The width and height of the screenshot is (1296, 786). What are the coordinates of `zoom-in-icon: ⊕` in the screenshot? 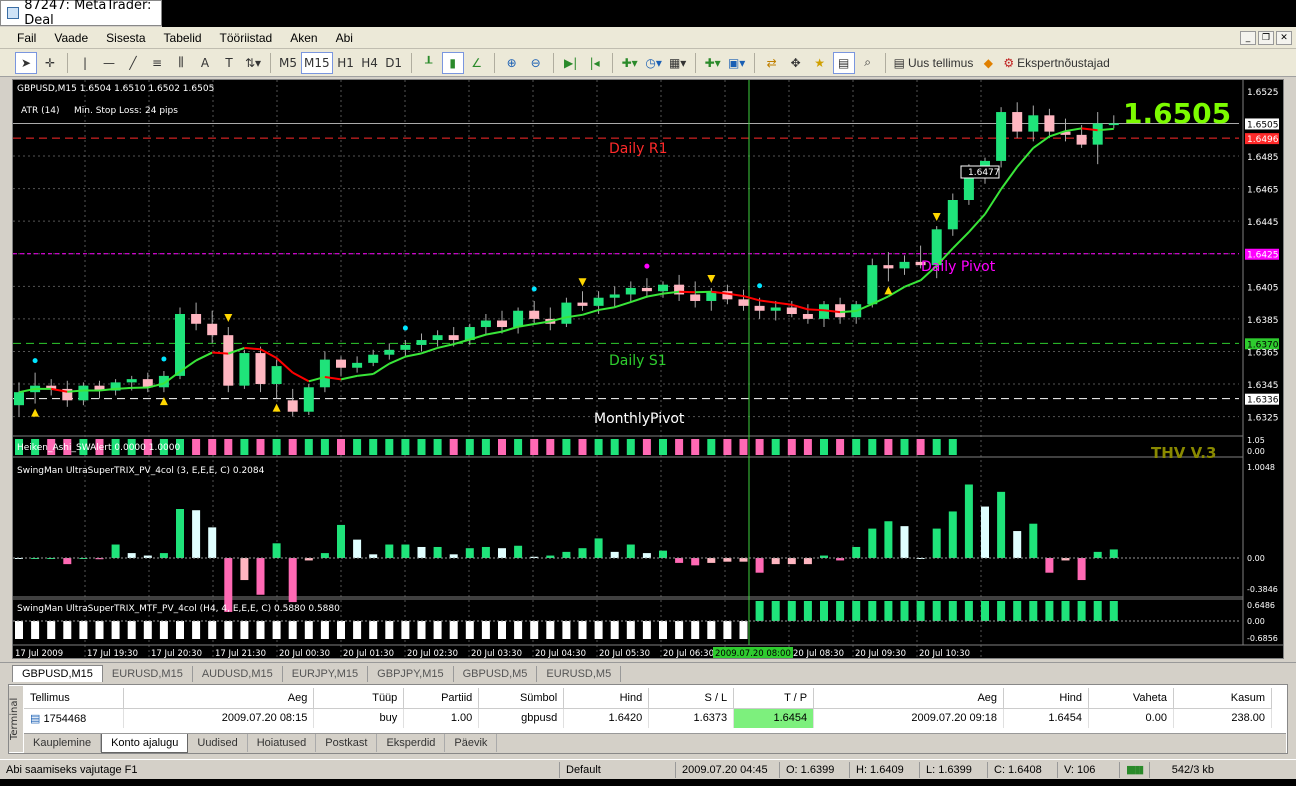 It's located at (512, 63).